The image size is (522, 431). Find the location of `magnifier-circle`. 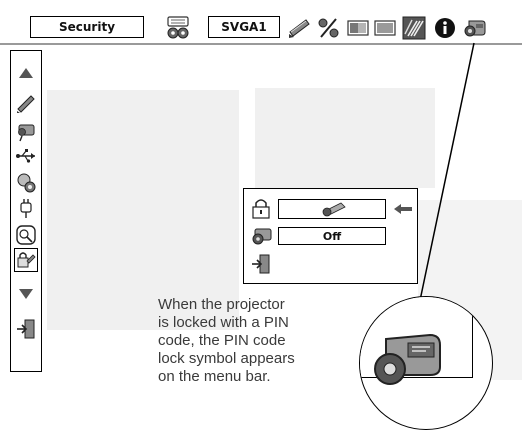

magnifier-circle is located at coordinates (426, 363).